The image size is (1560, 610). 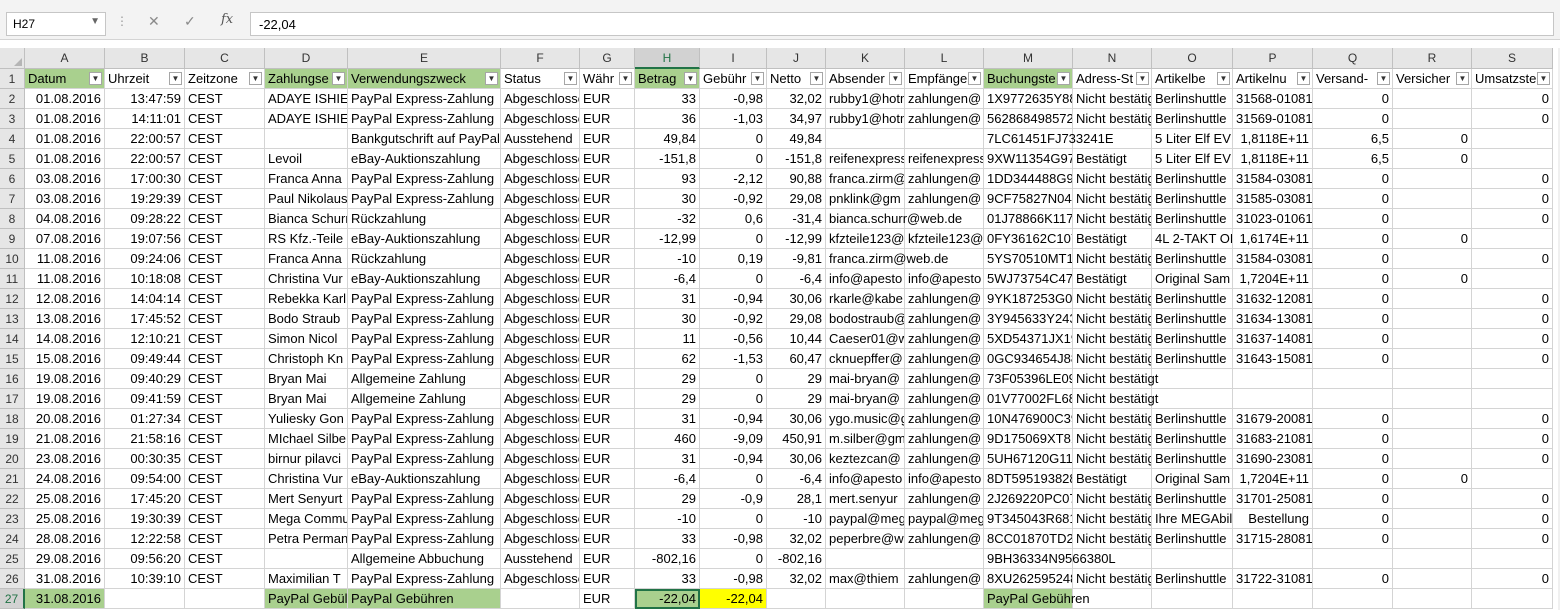 I want to click on row-header-20: 20, so click(x=12, y=459).